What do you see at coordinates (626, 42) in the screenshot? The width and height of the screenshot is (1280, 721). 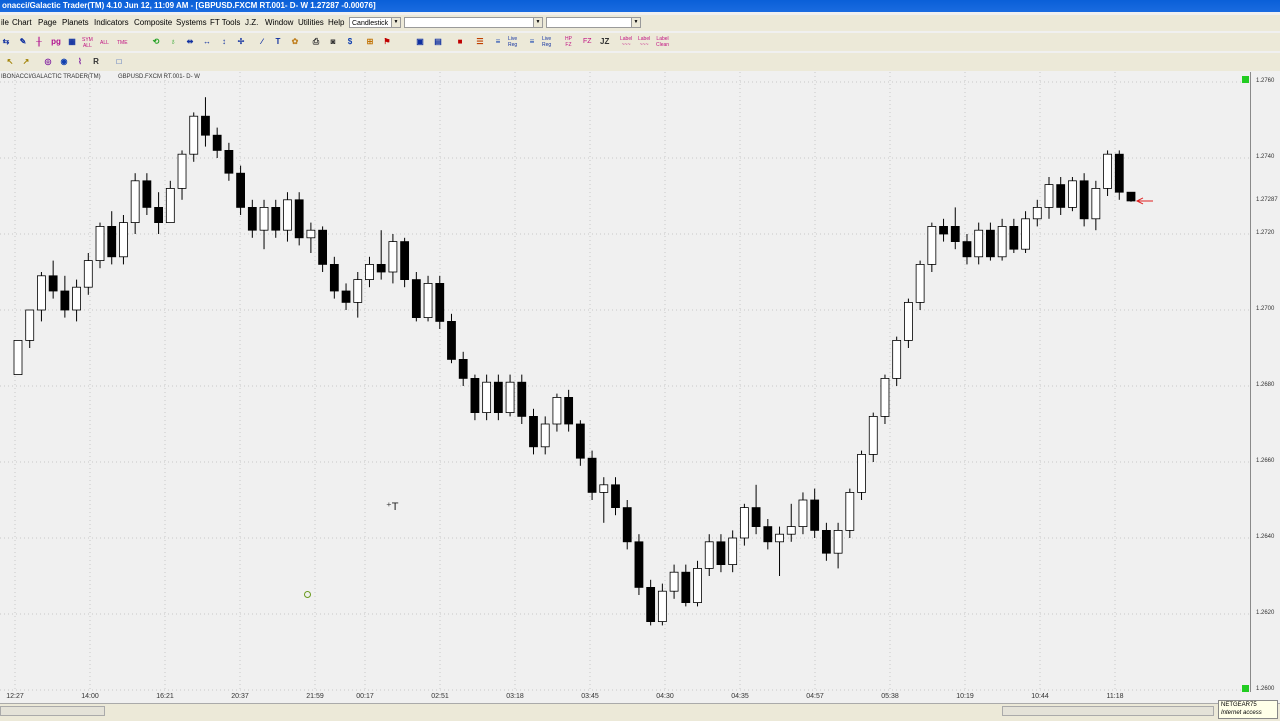 I see `label-button-1: Label ~~~` at bounding box center [626, 42].